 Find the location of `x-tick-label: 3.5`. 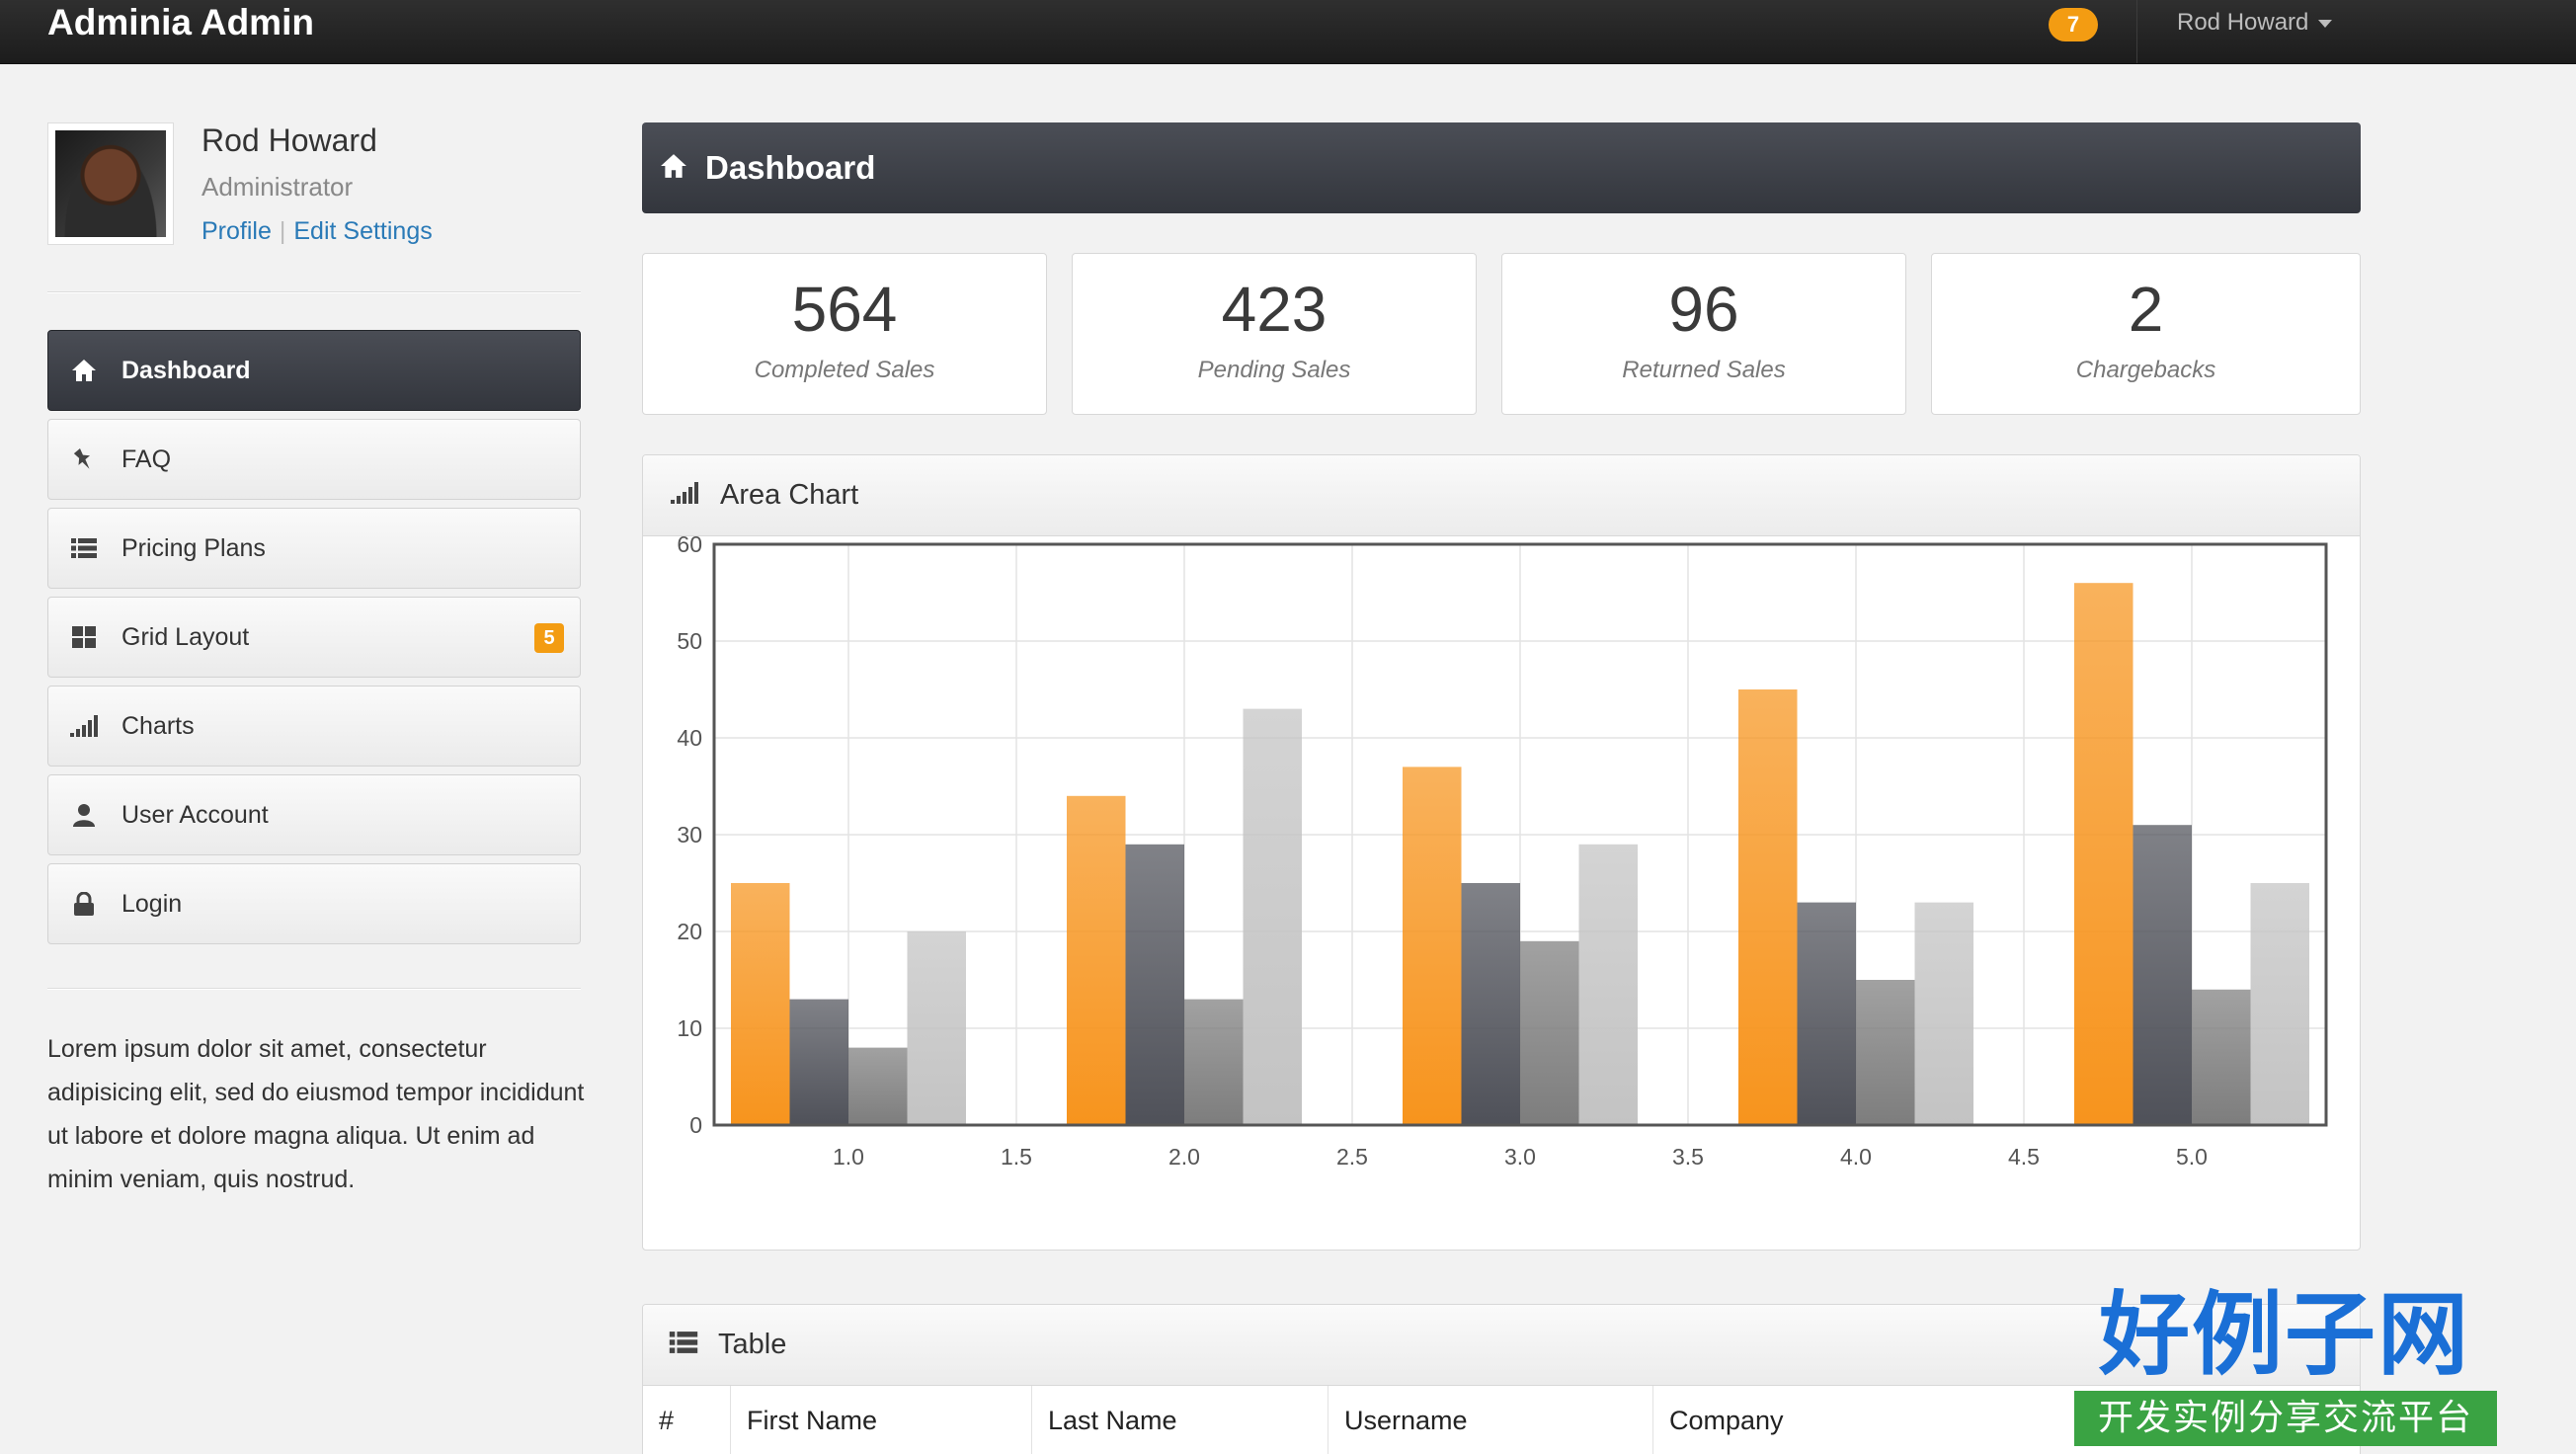

x-tick-label: 3.5 is located at coordinates (1688, 1157).